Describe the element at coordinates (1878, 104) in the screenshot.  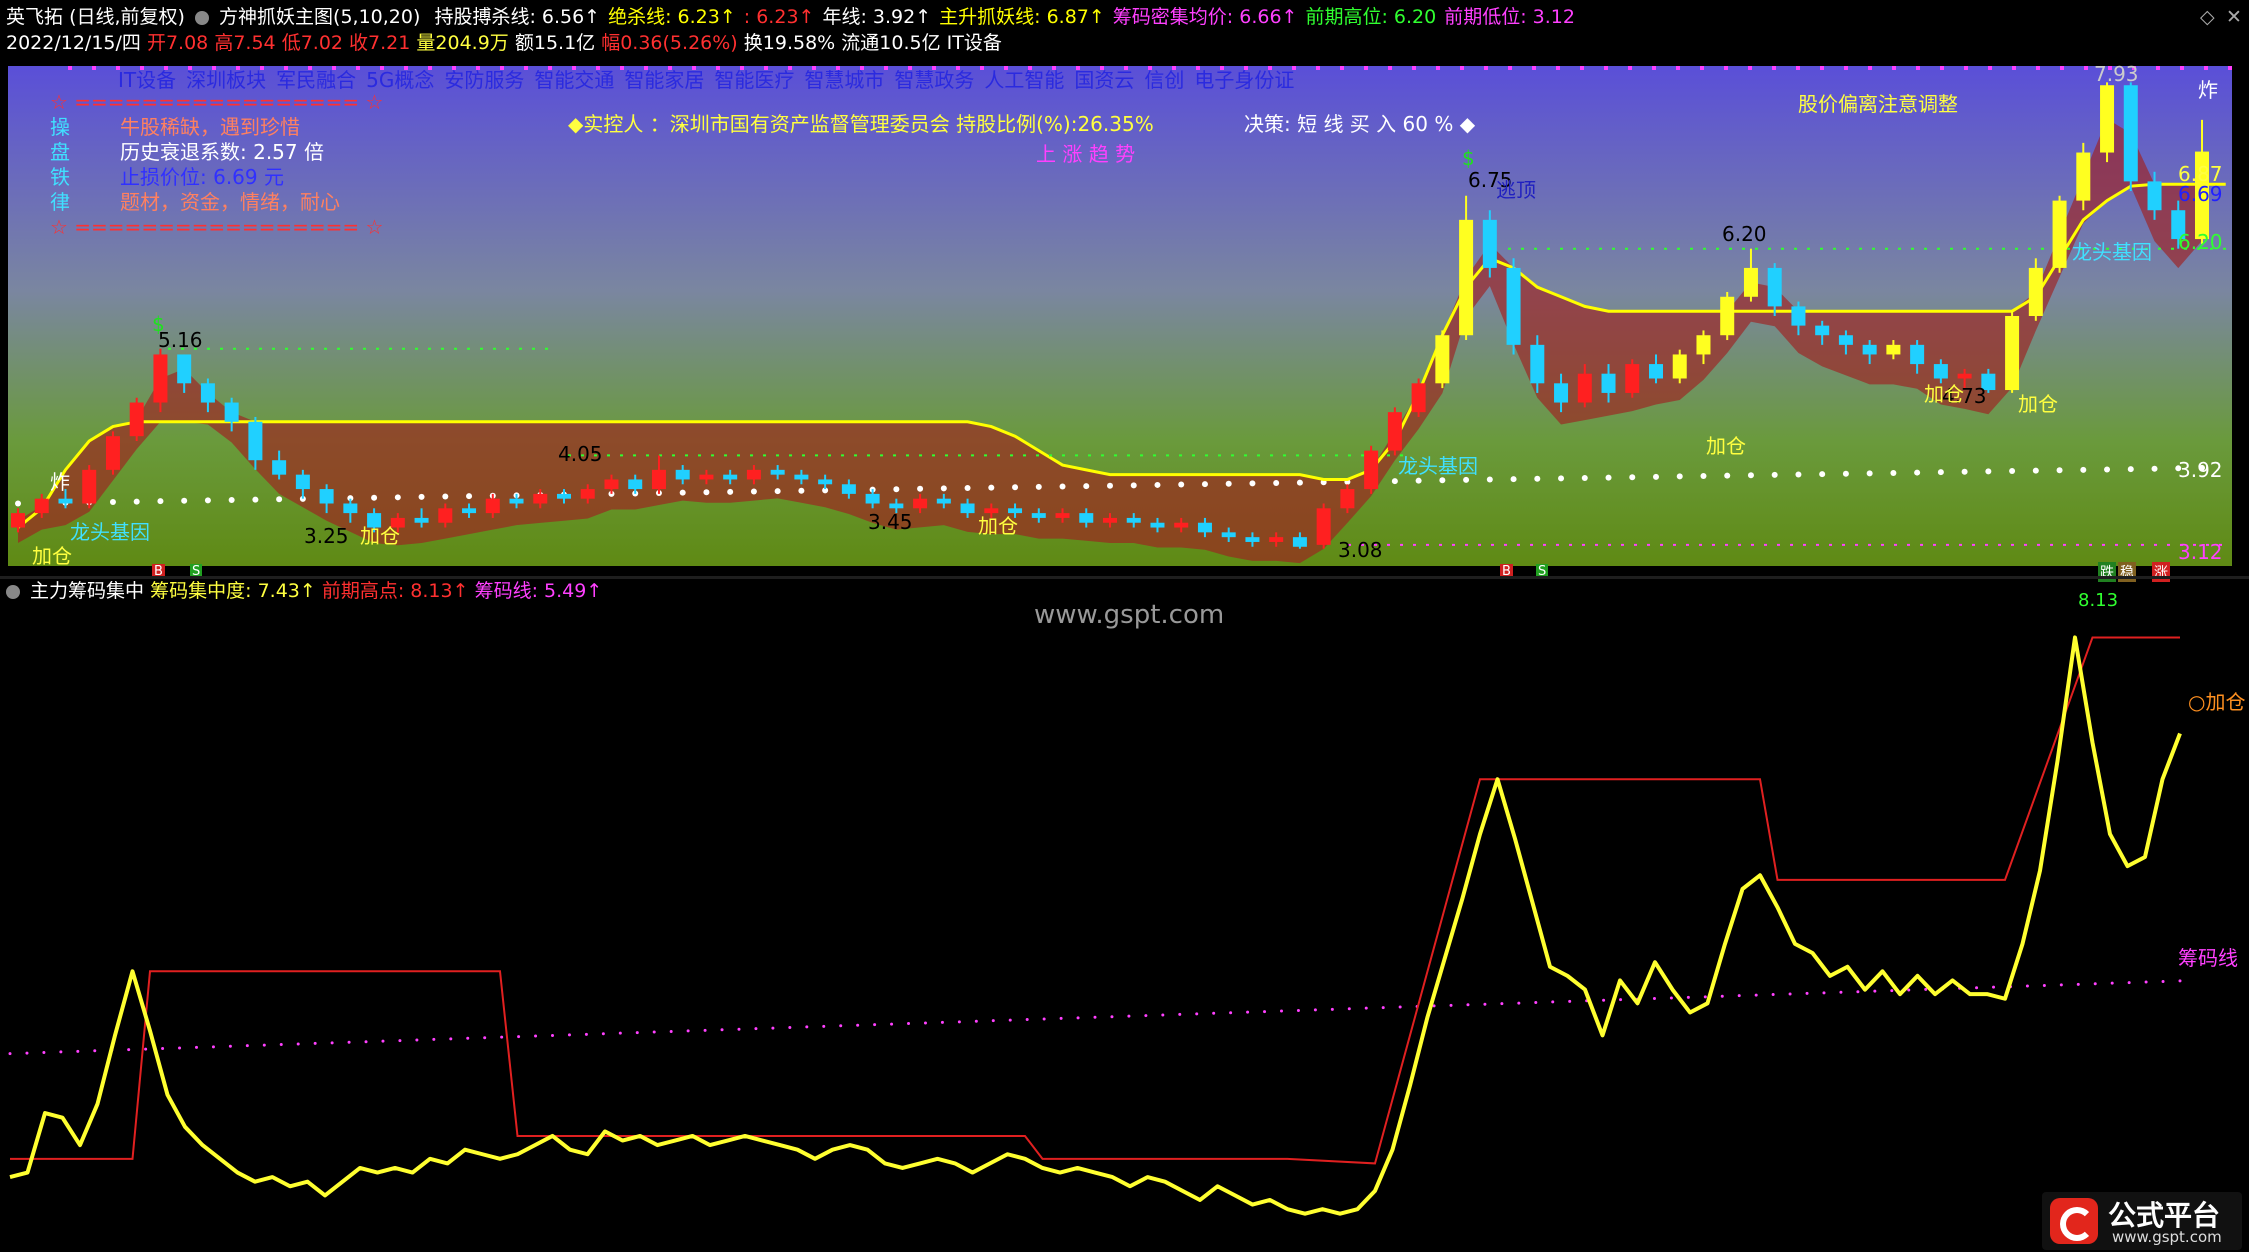
I see `deviation-text: 股价偏离注意调整` at that location.